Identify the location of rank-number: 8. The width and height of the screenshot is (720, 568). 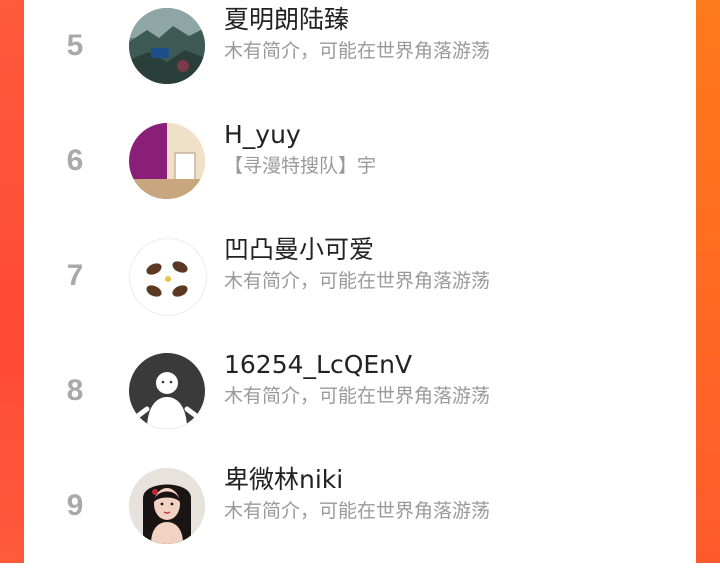
(75, 390).